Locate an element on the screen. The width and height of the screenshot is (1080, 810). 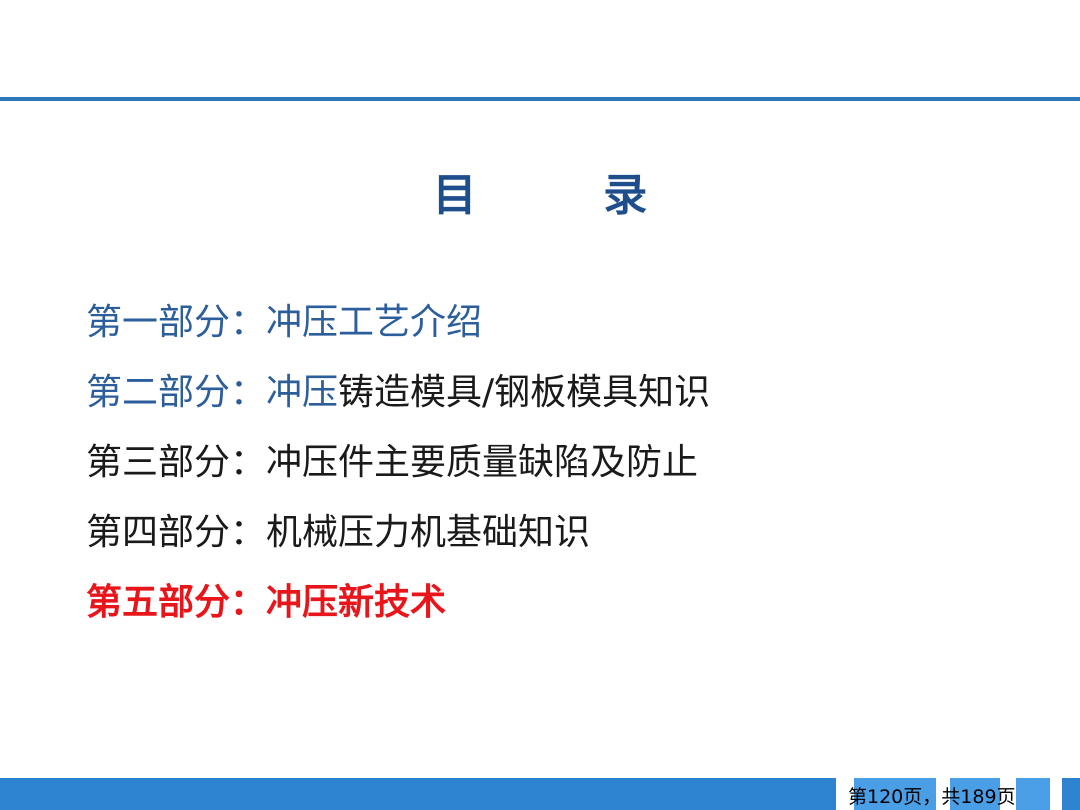
toc-item-part-5: 第五部分：冲压新技术 is located at coordinates (398, 609).